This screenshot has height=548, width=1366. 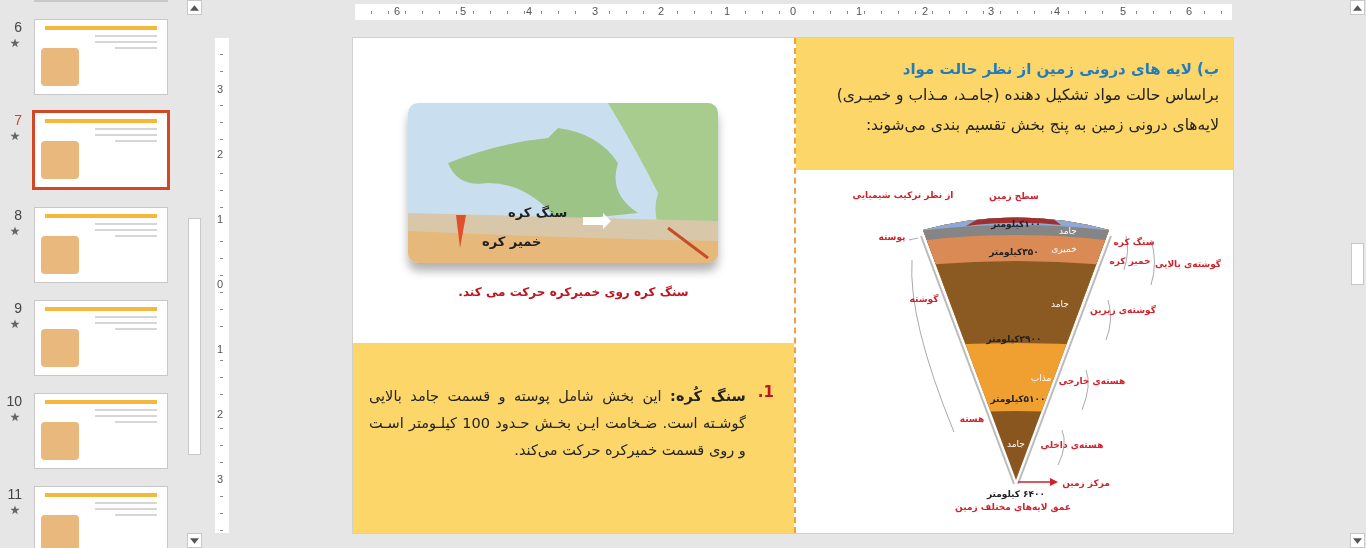 I want to click on vertical-ruler: 3 2 1 0 1 2 3, so click(x=222, y=285).